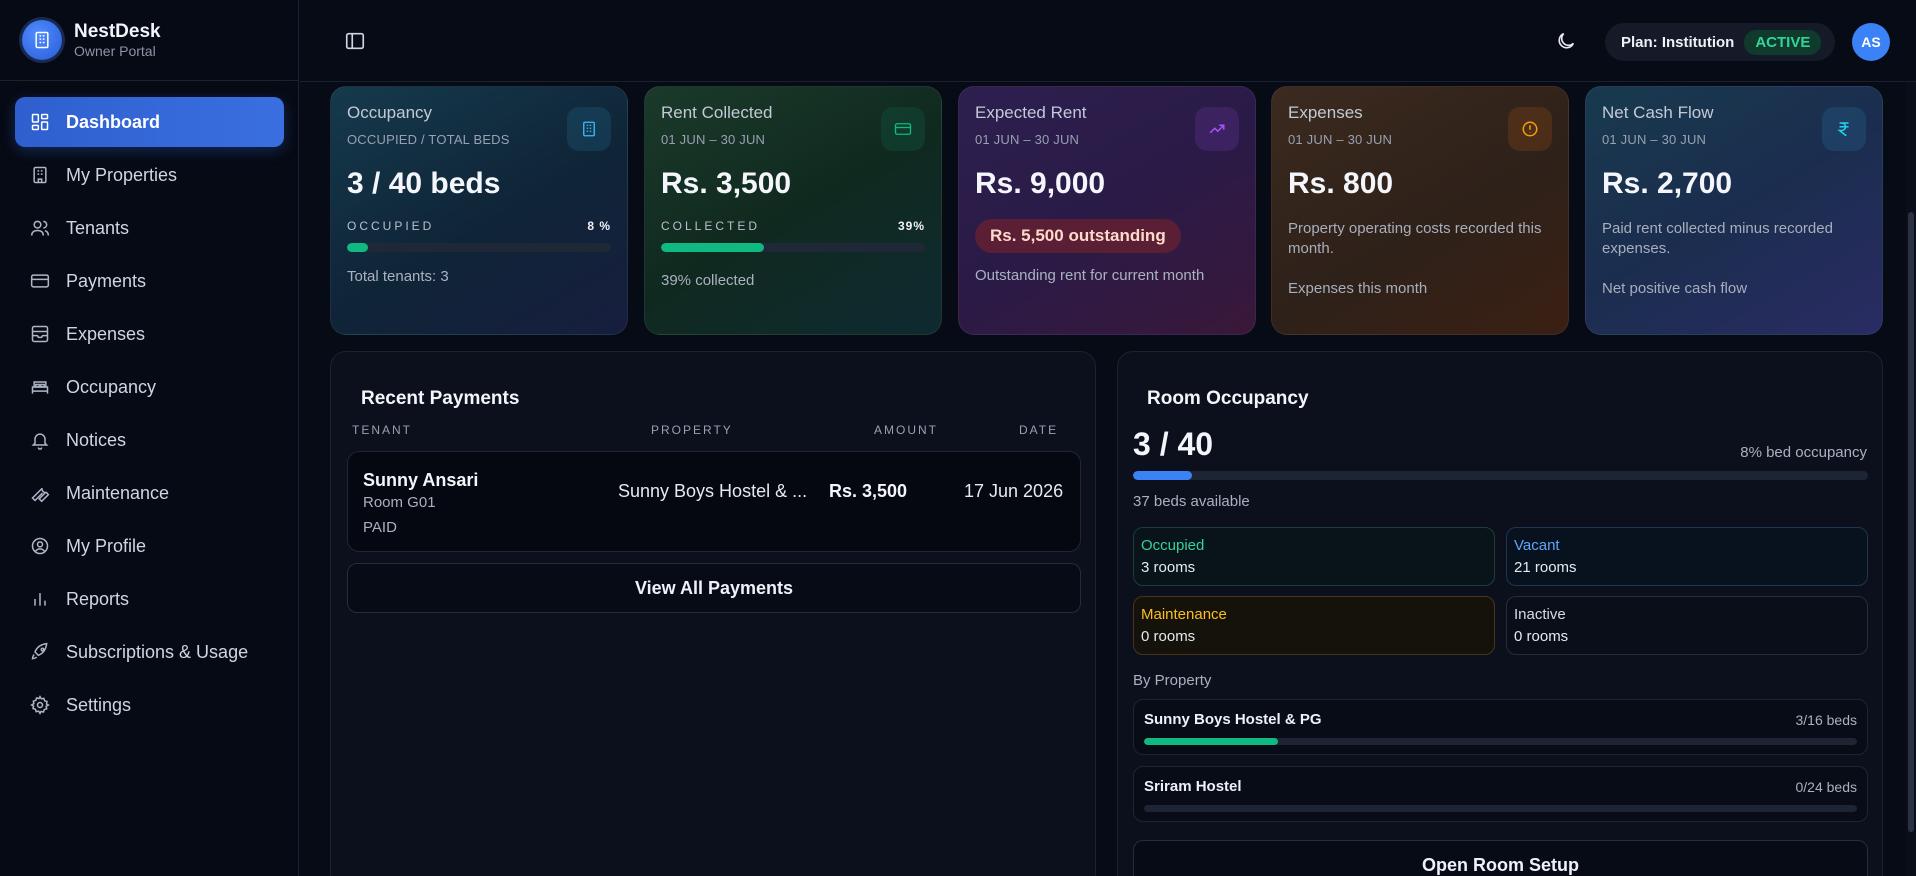 The height and width of the screenshot is (876, 1916). What do you see at coordinates (1173, 545) in the screenshot?
I see `tile-label: Occupied` at bounding box center [1173, 545].